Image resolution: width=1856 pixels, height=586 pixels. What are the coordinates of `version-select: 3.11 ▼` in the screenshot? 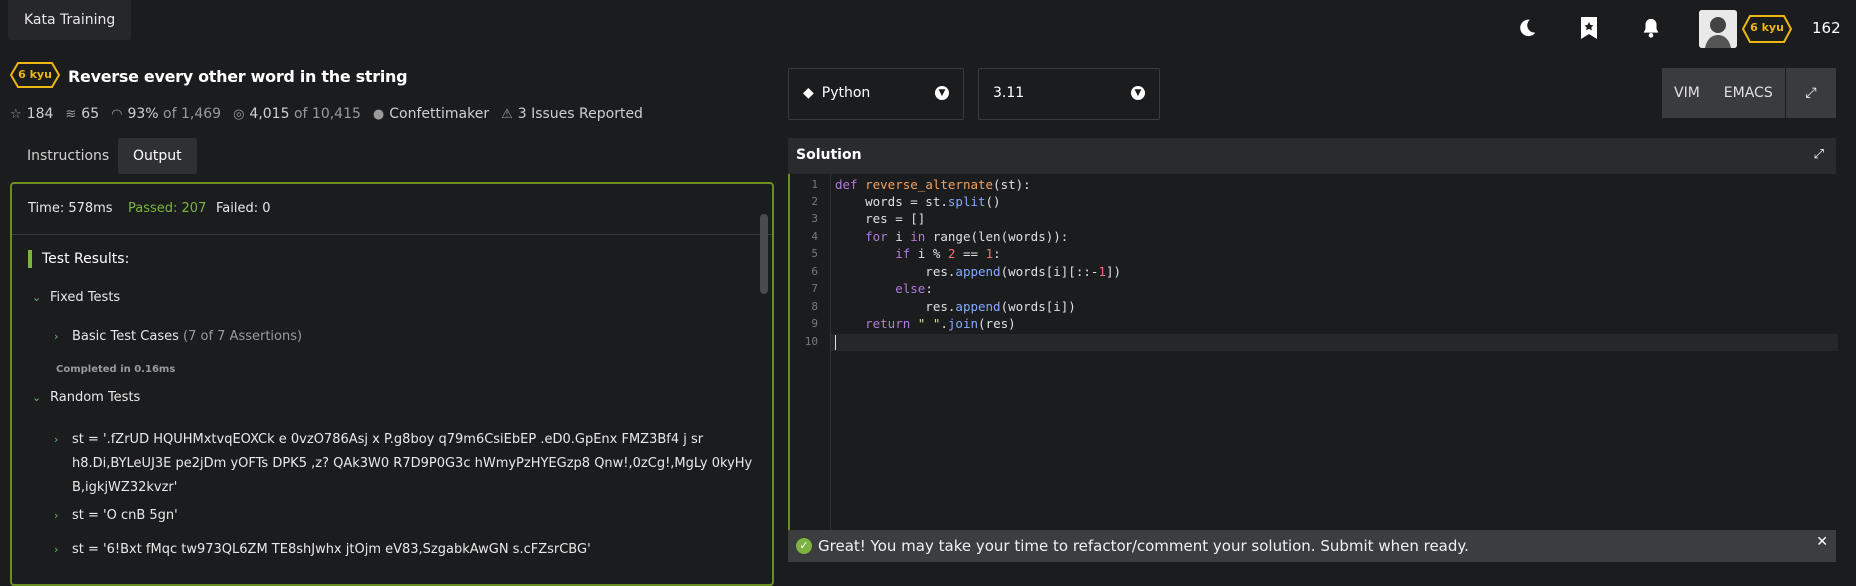 It's located at (1069, 94).